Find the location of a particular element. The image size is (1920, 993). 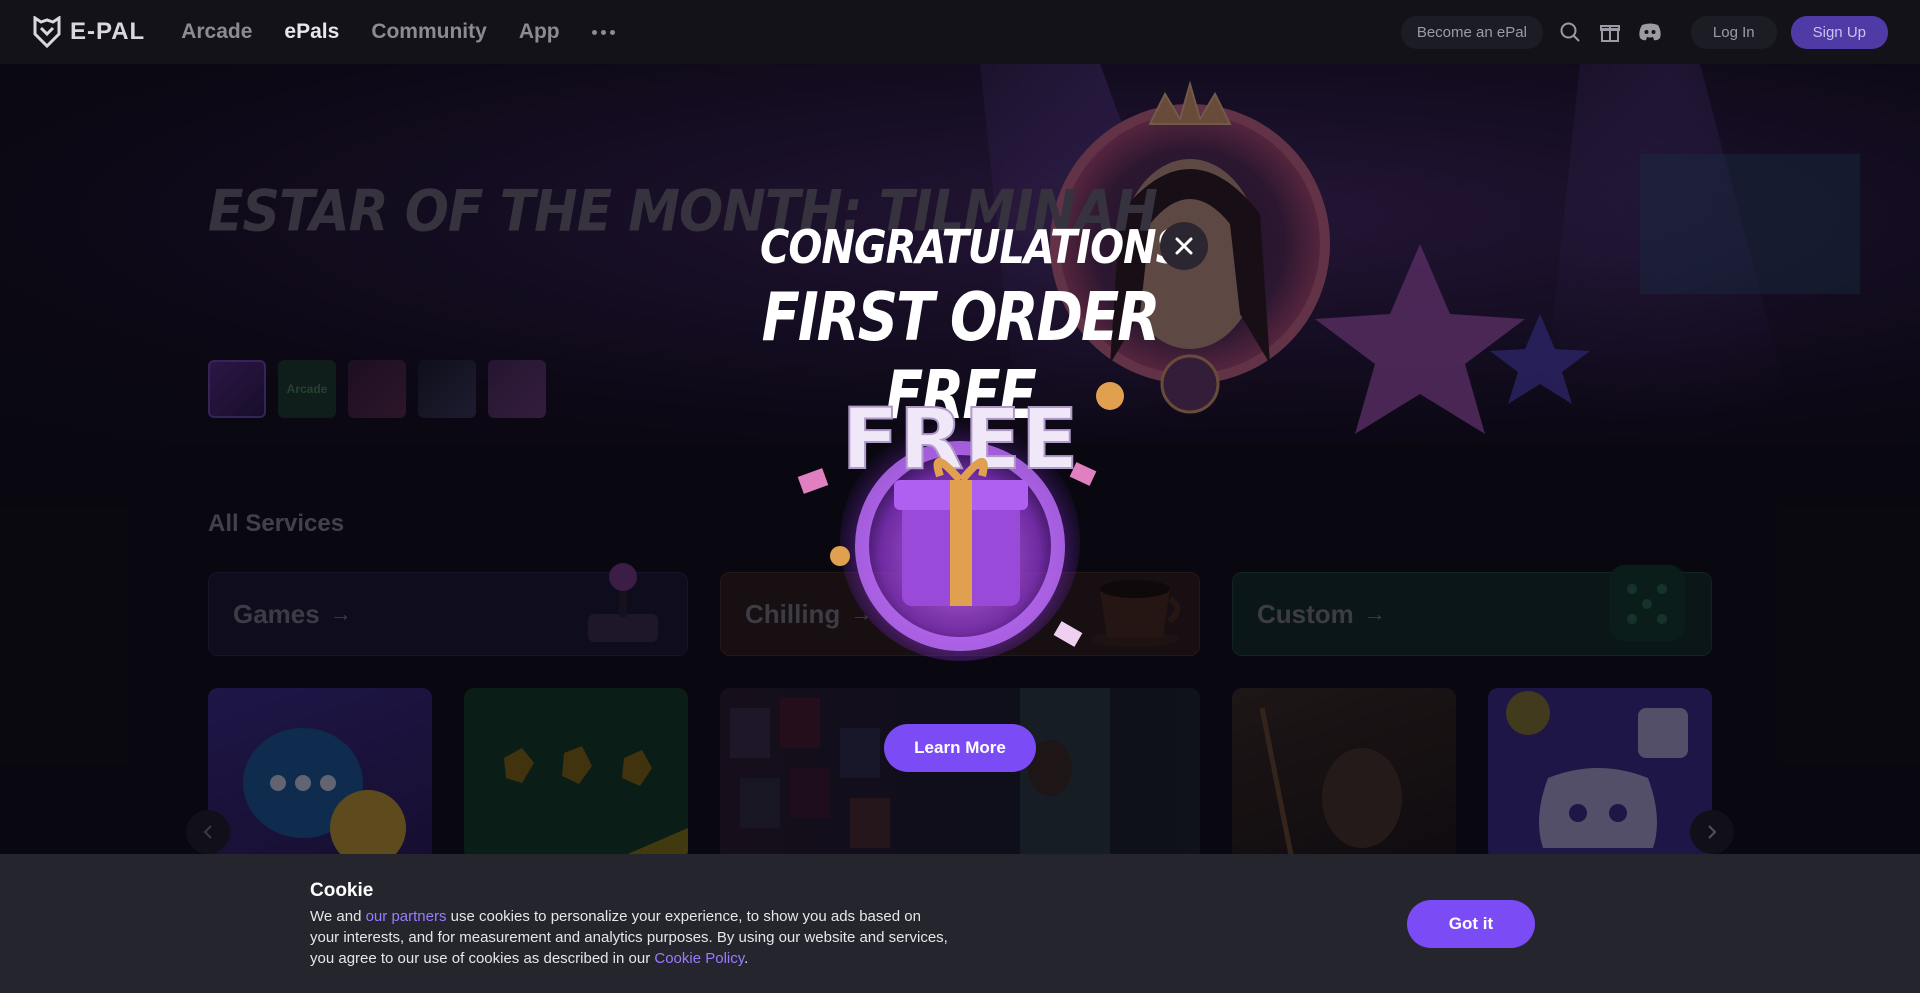

nav-community: Community is located at coordinates (429, 32).